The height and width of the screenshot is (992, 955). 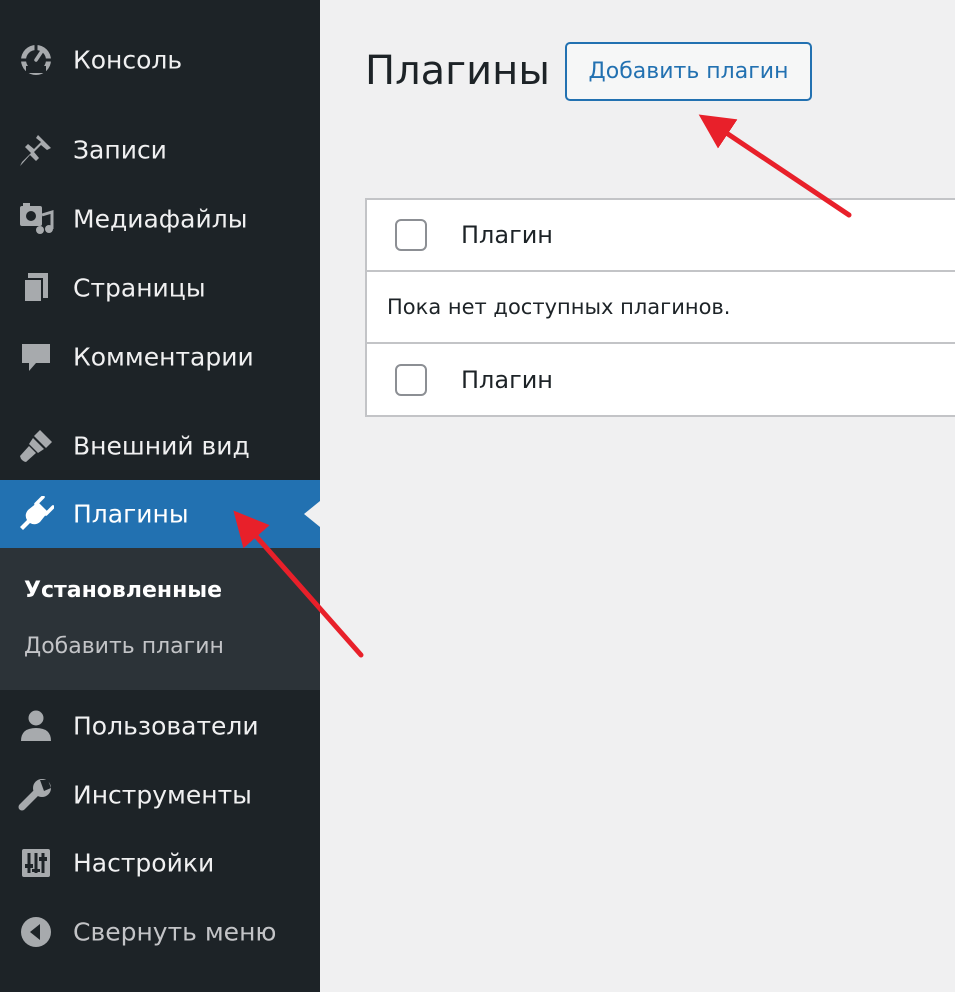 I want to click on sidebar-item-label: Инструменты, so click(x=162, y=795).